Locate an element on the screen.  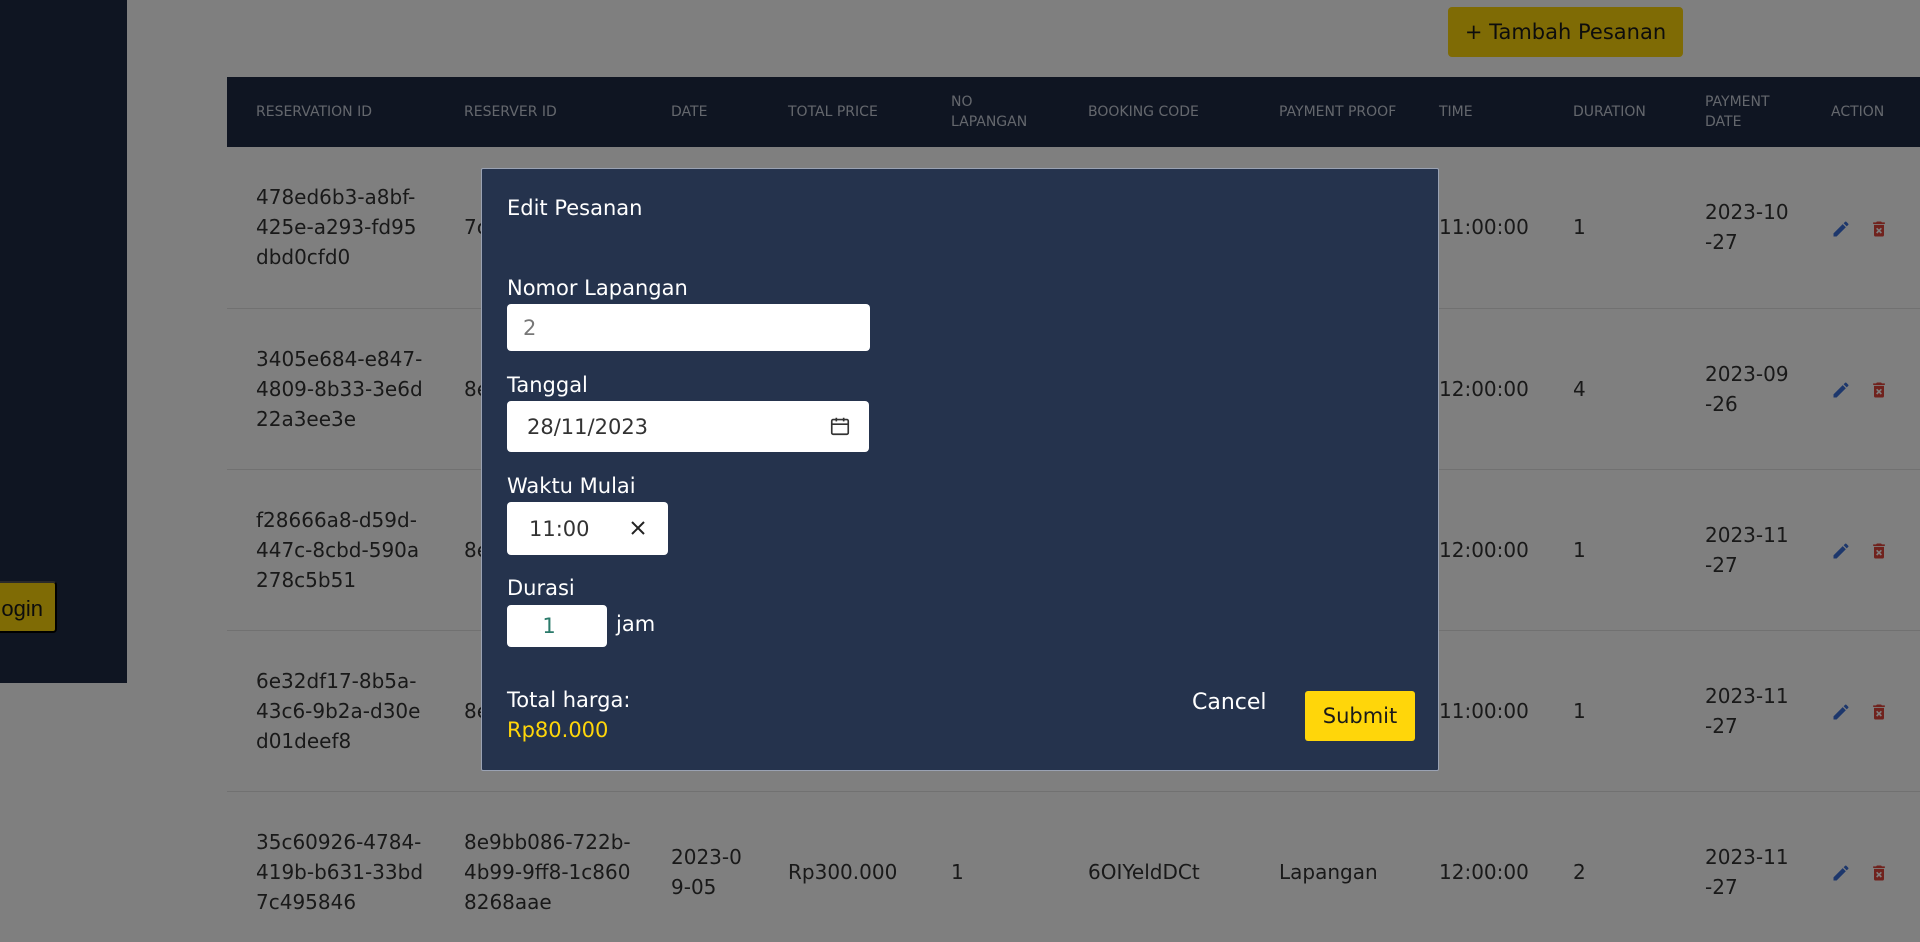
lapangan-value: 2 is located at coordinates (530, 327).